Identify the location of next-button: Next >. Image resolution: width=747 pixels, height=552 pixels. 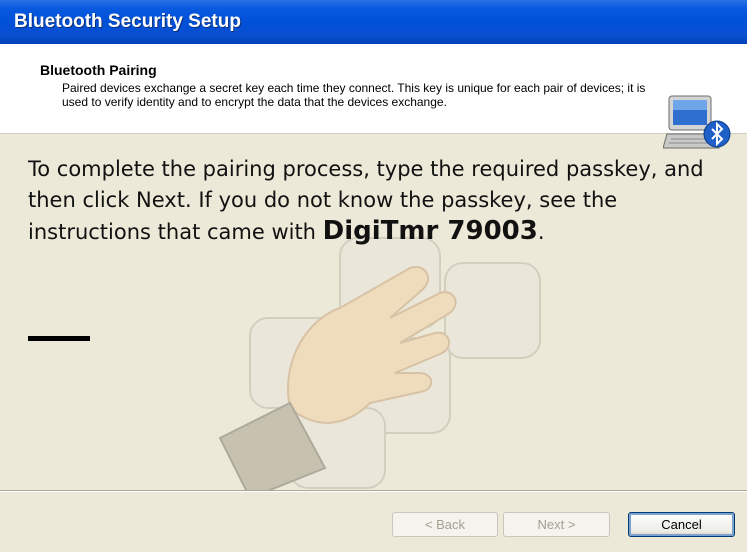
(556, 524).